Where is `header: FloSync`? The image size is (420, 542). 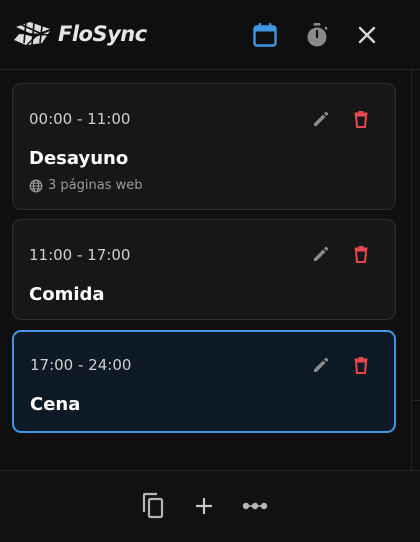
header: FloSync is located at coordinates (210, 35).